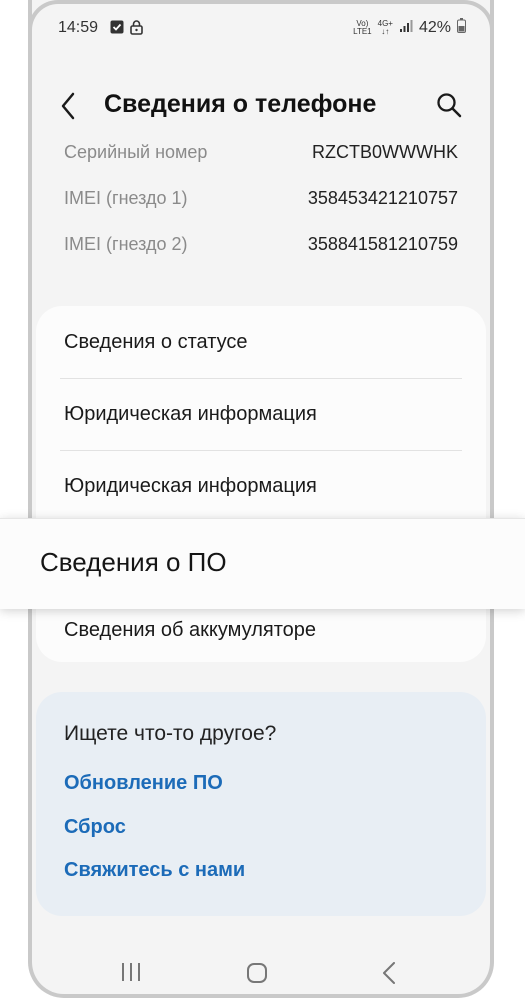  Describe the element at coordinates (382, 244) in the screenshot. I see `info-value: 358841581210759` at that location.